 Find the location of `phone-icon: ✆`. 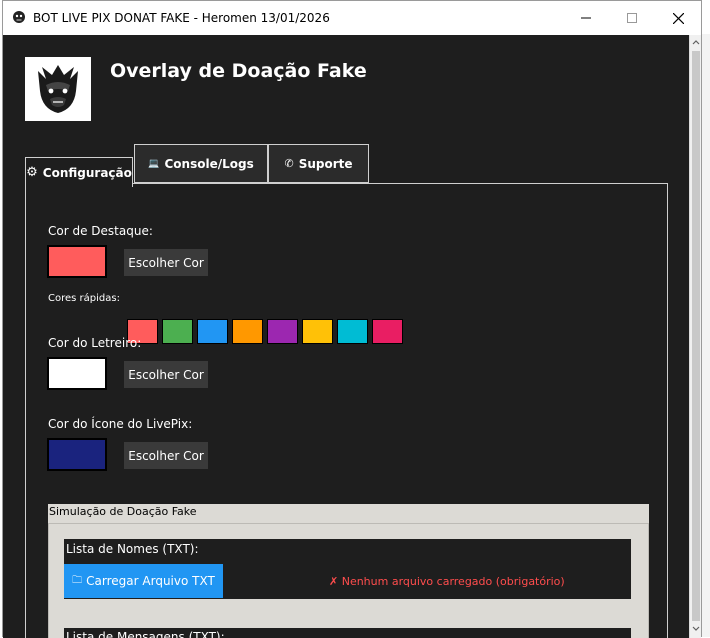

phone-icon: ✆ is located at coordinates (289, 163).